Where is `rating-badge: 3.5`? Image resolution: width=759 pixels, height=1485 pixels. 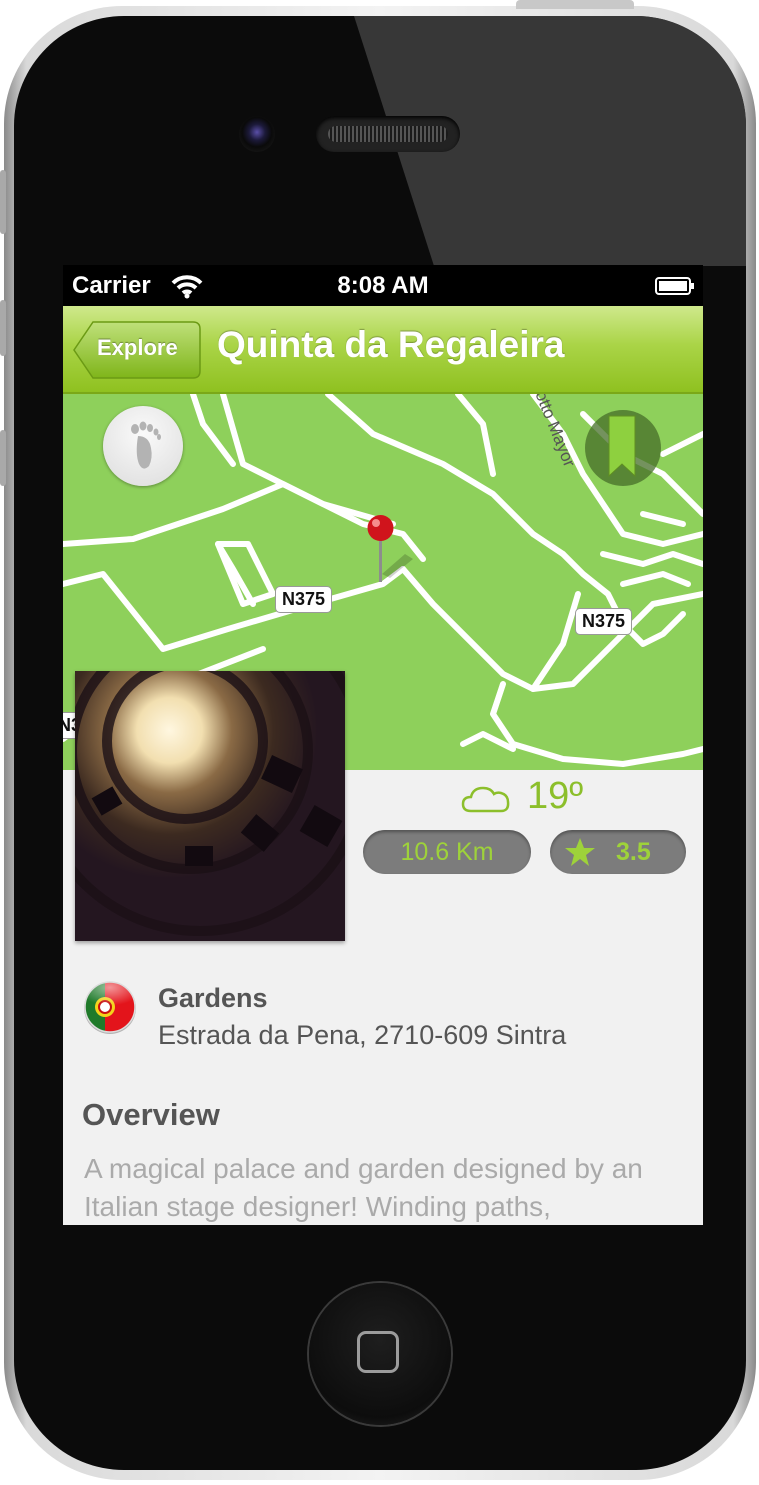 rating-badge: 3.5 is located at coordinates (618, 852).